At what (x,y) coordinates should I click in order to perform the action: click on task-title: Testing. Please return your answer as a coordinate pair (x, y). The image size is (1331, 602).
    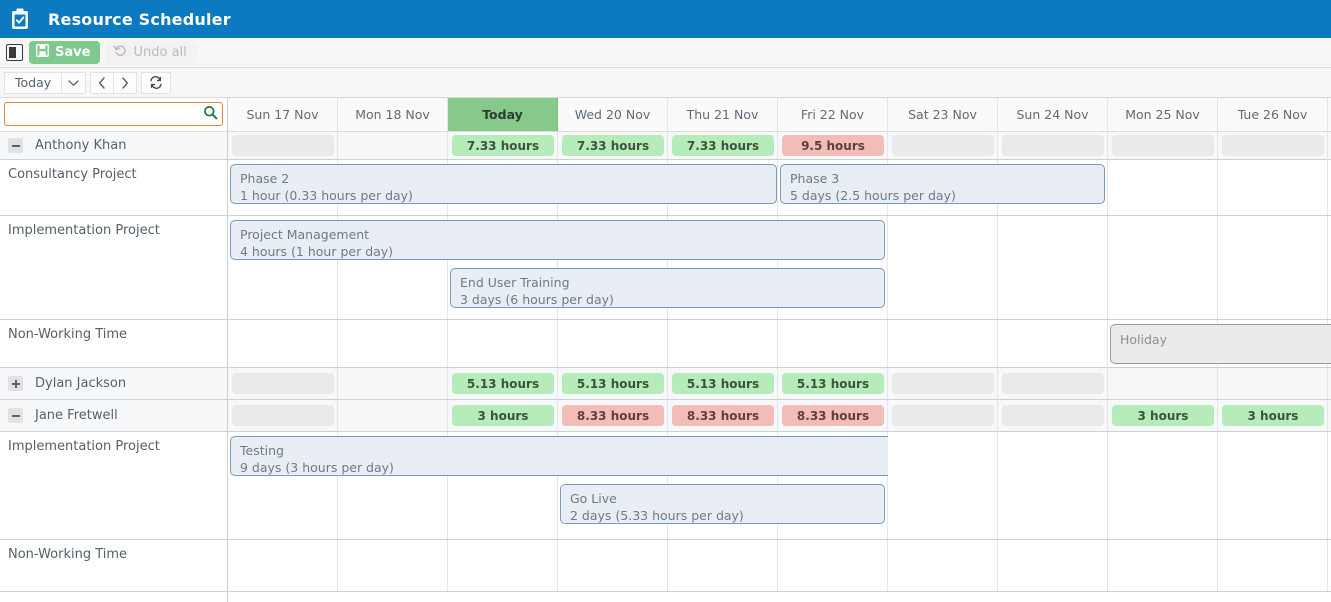
    Looking at the image, I should click on (262, 450).